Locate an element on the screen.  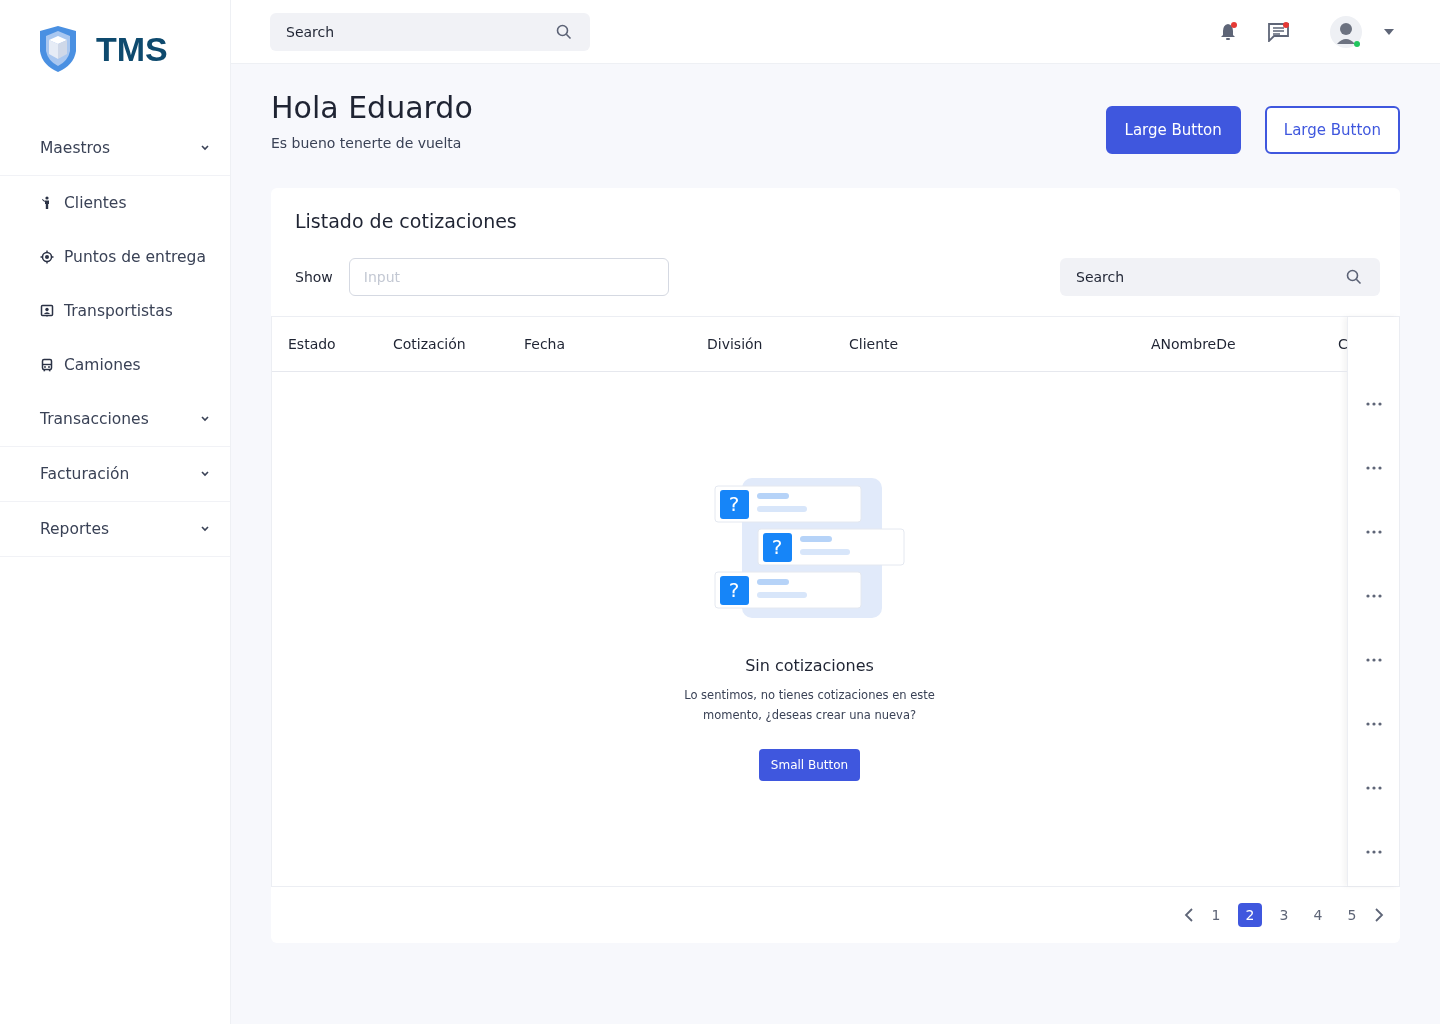
small-button: Small Button is located at coordinates (809, 765).